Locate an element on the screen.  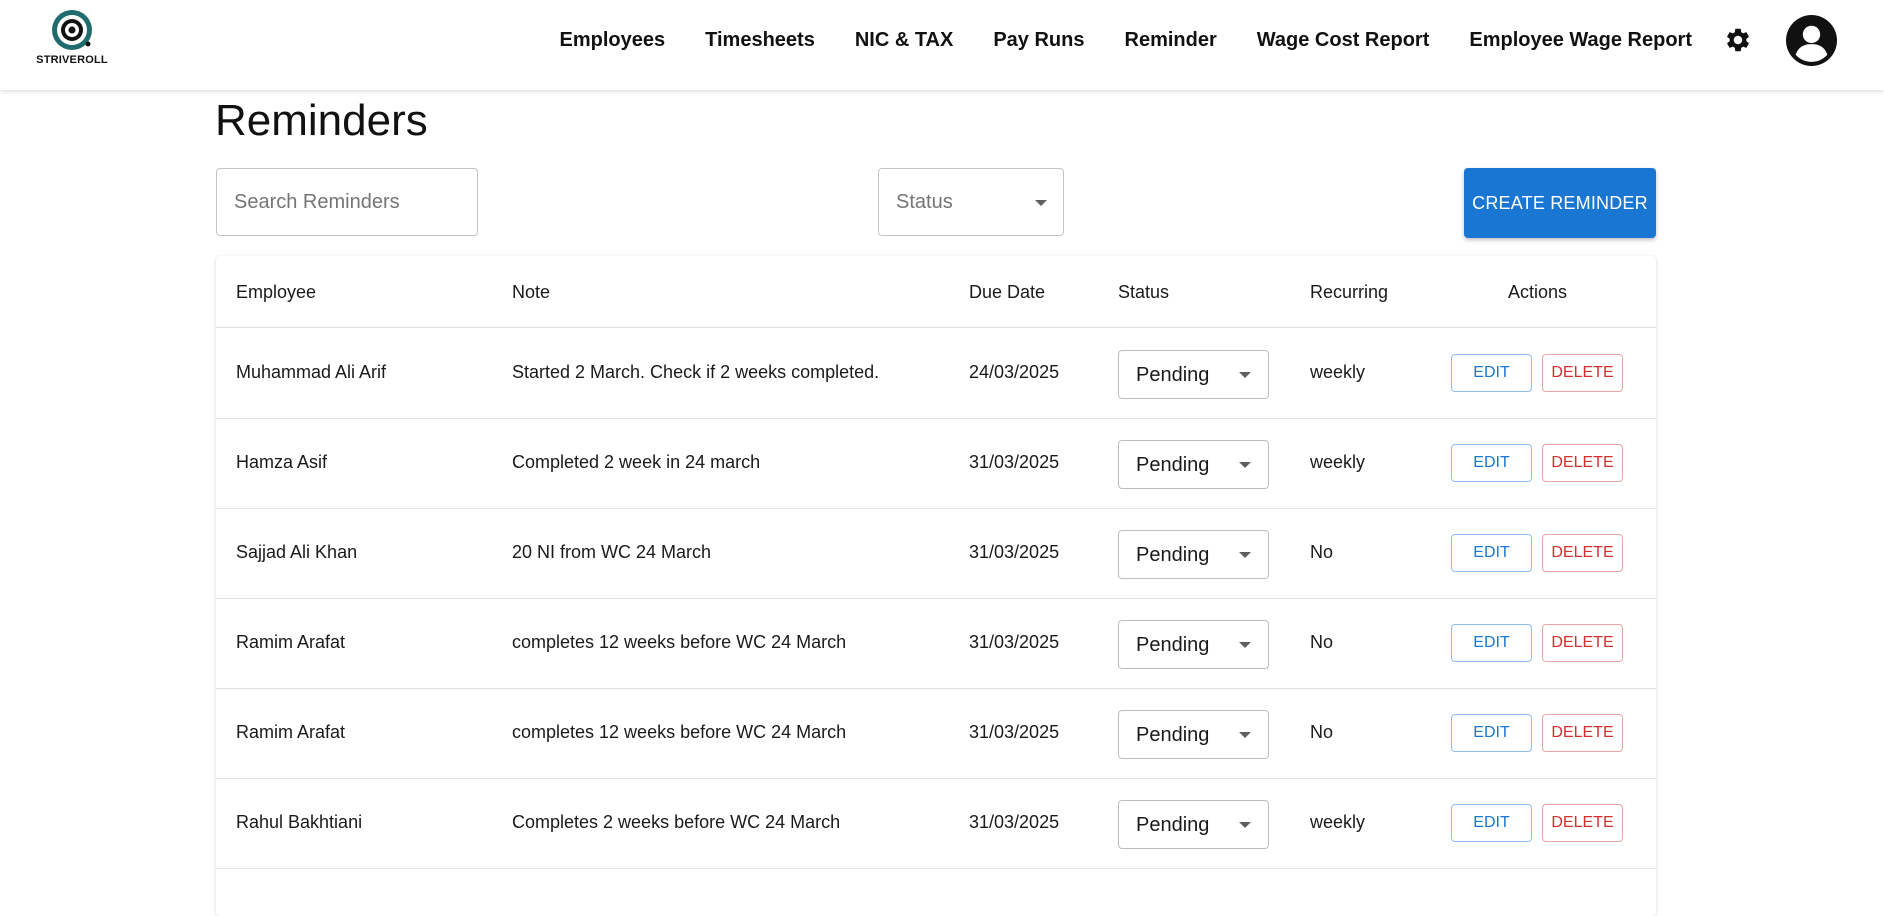
create-reminder-button: CREATE REMINDER is located at coordinates (1560, 203).